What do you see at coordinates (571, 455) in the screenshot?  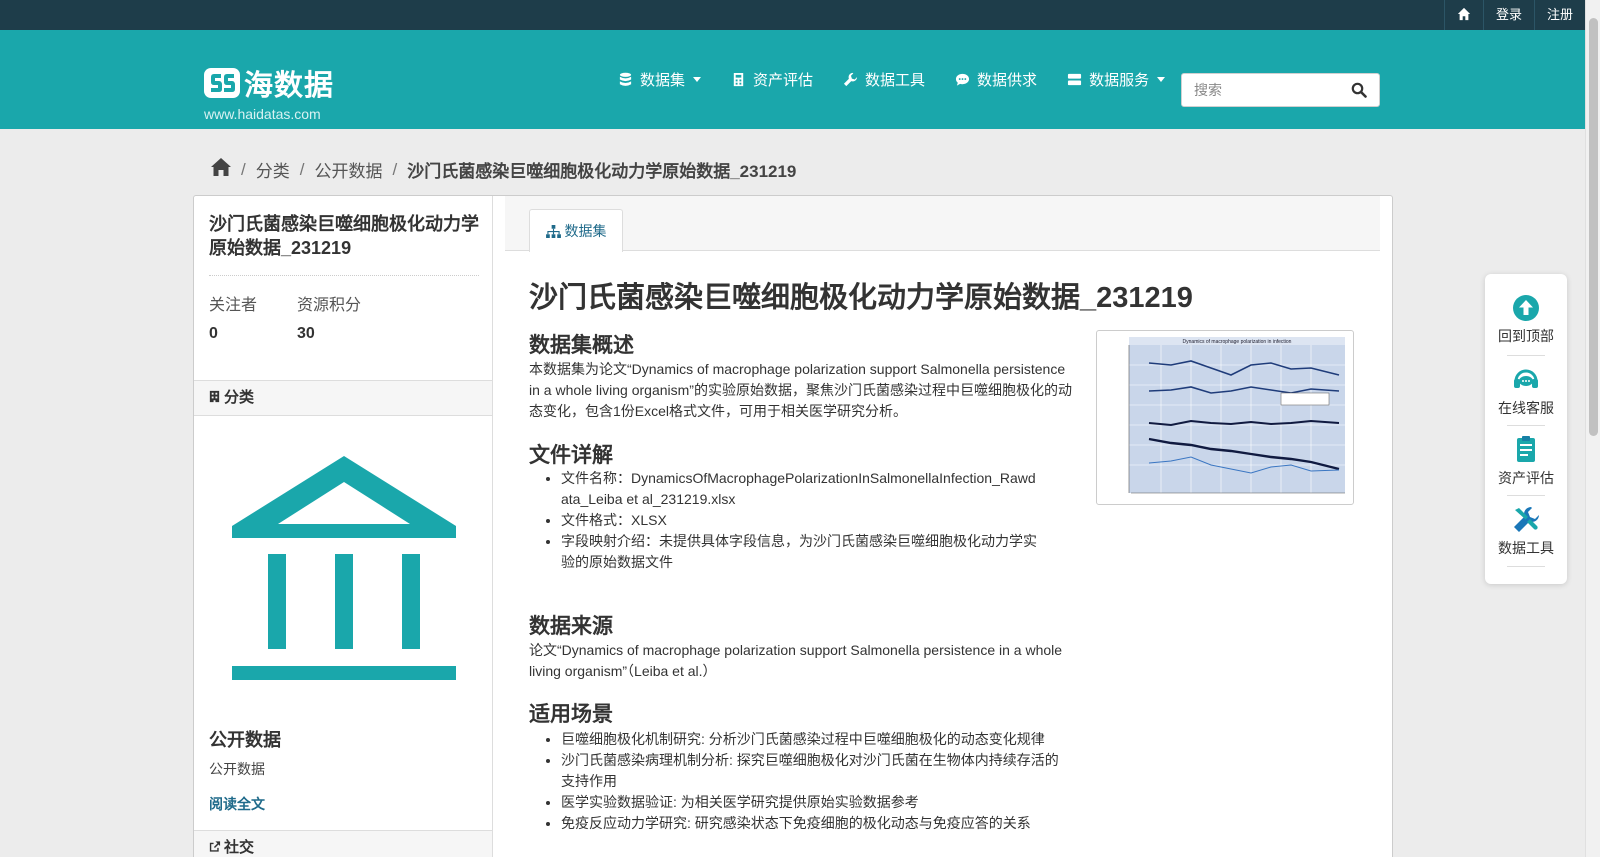 I see `files-heading: 文件详解` at bounding box center [571, 455].